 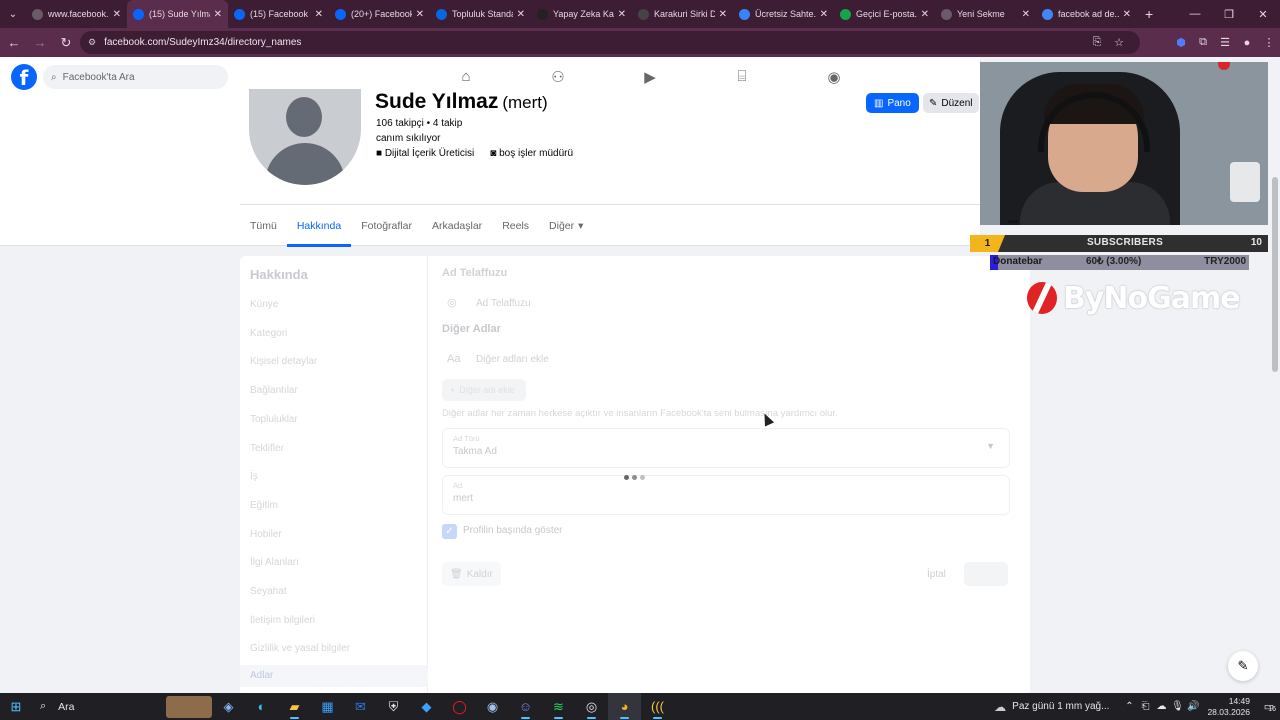 I want to click on show-at-top-checkbox: ✓, so click(x=449, y=531).